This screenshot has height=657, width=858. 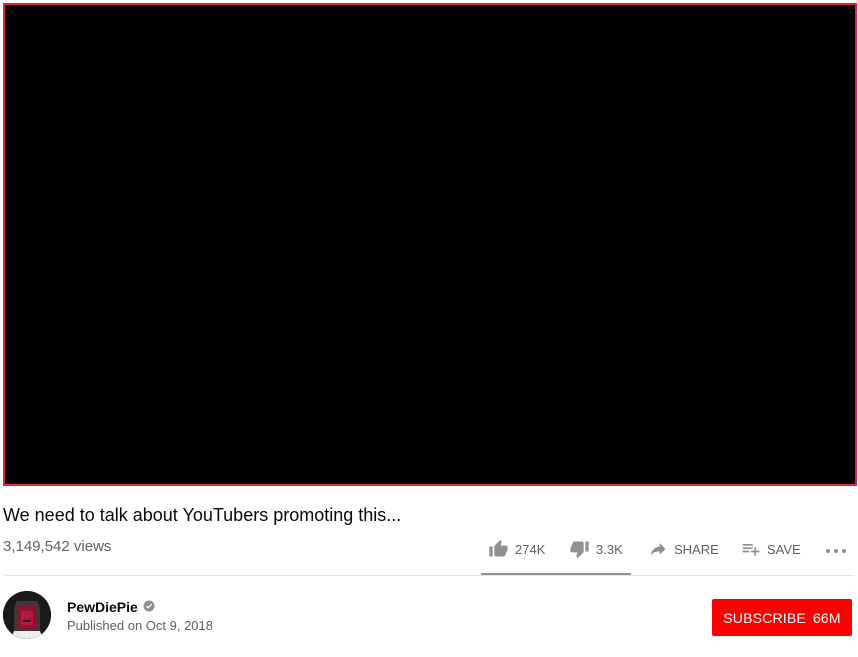 I want to click on thumbs-up-icon, so click(x=498, y=549).